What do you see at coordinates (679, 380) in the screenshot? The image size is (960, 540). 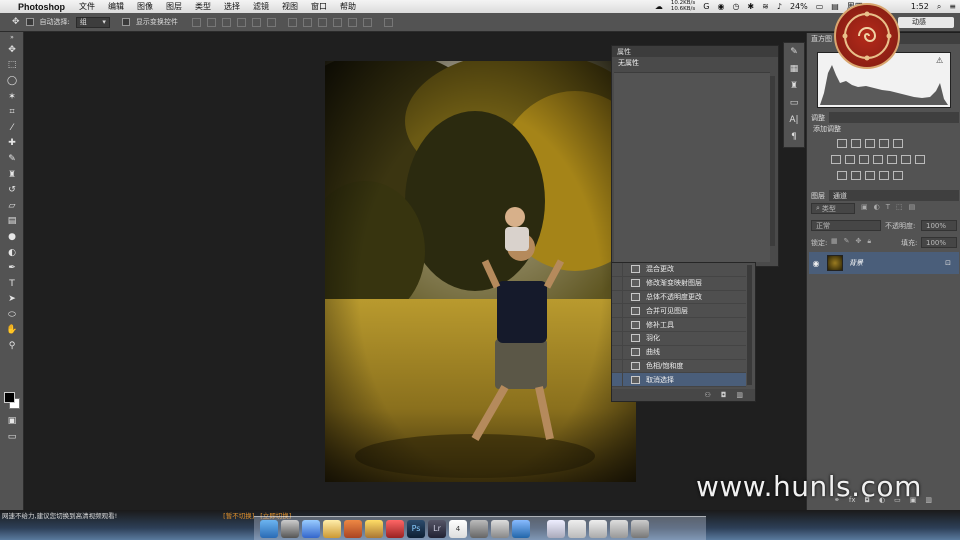 I see `history-item-active: 取消选择` at bounding box center [679, 380].